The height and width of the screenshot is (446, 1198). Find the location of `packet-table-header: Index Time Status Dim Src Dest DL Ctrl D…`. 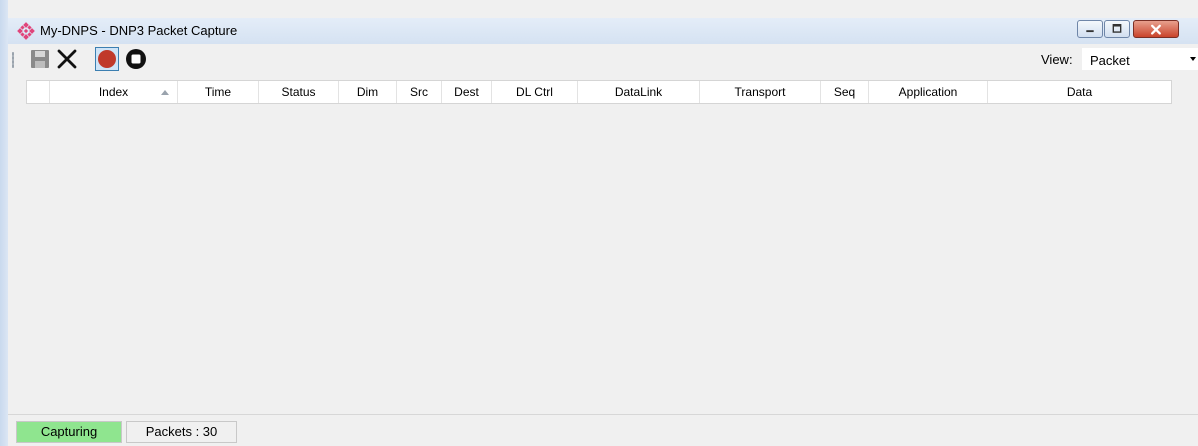

packet-table-header: Index Time Status Dim Src Dest DL Ctrl D… is located at coordinates (599, 92).